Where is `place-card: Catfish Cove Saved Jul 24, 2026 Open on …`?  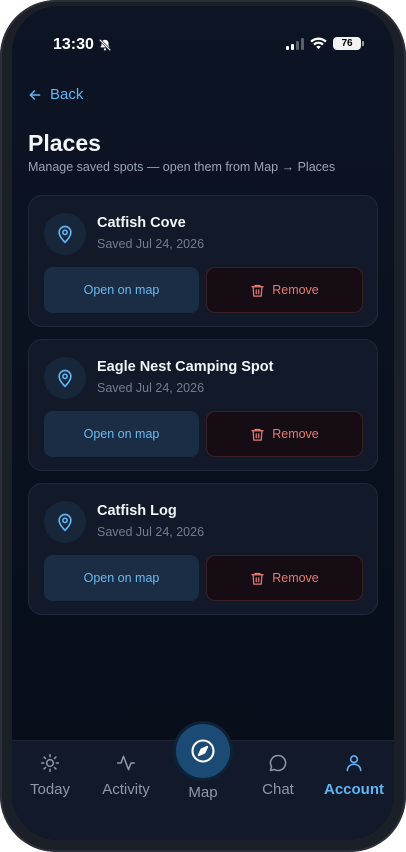
place-card: Catfish Cove Saved Jul 24, 2026 Open on … is located at coordinates (203, 261).